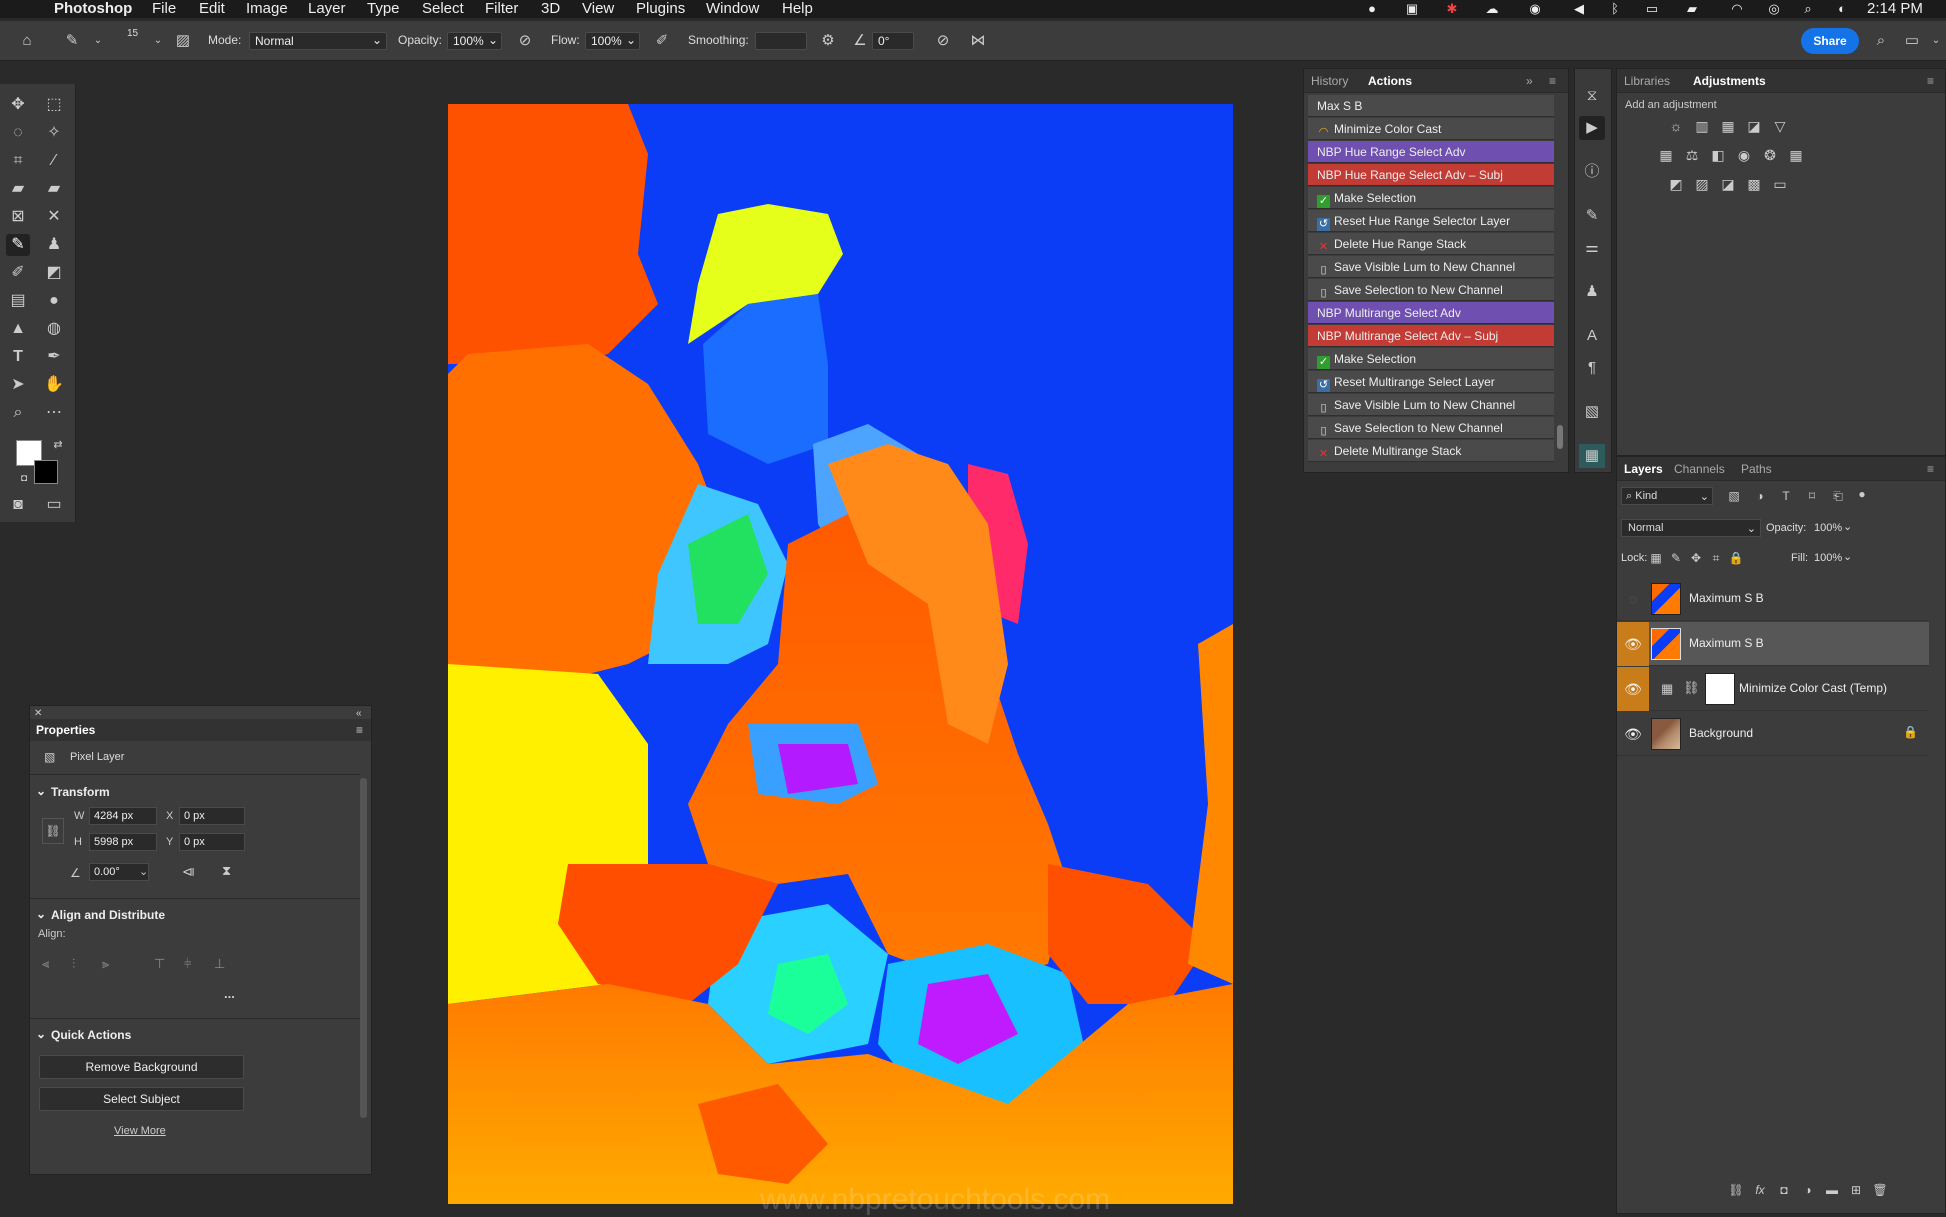 This screenshot has height=1217, width=1946. Describe the element at coordinates (1728, 126) in the screenshot. I see `curves-icon: ▦` at that location.